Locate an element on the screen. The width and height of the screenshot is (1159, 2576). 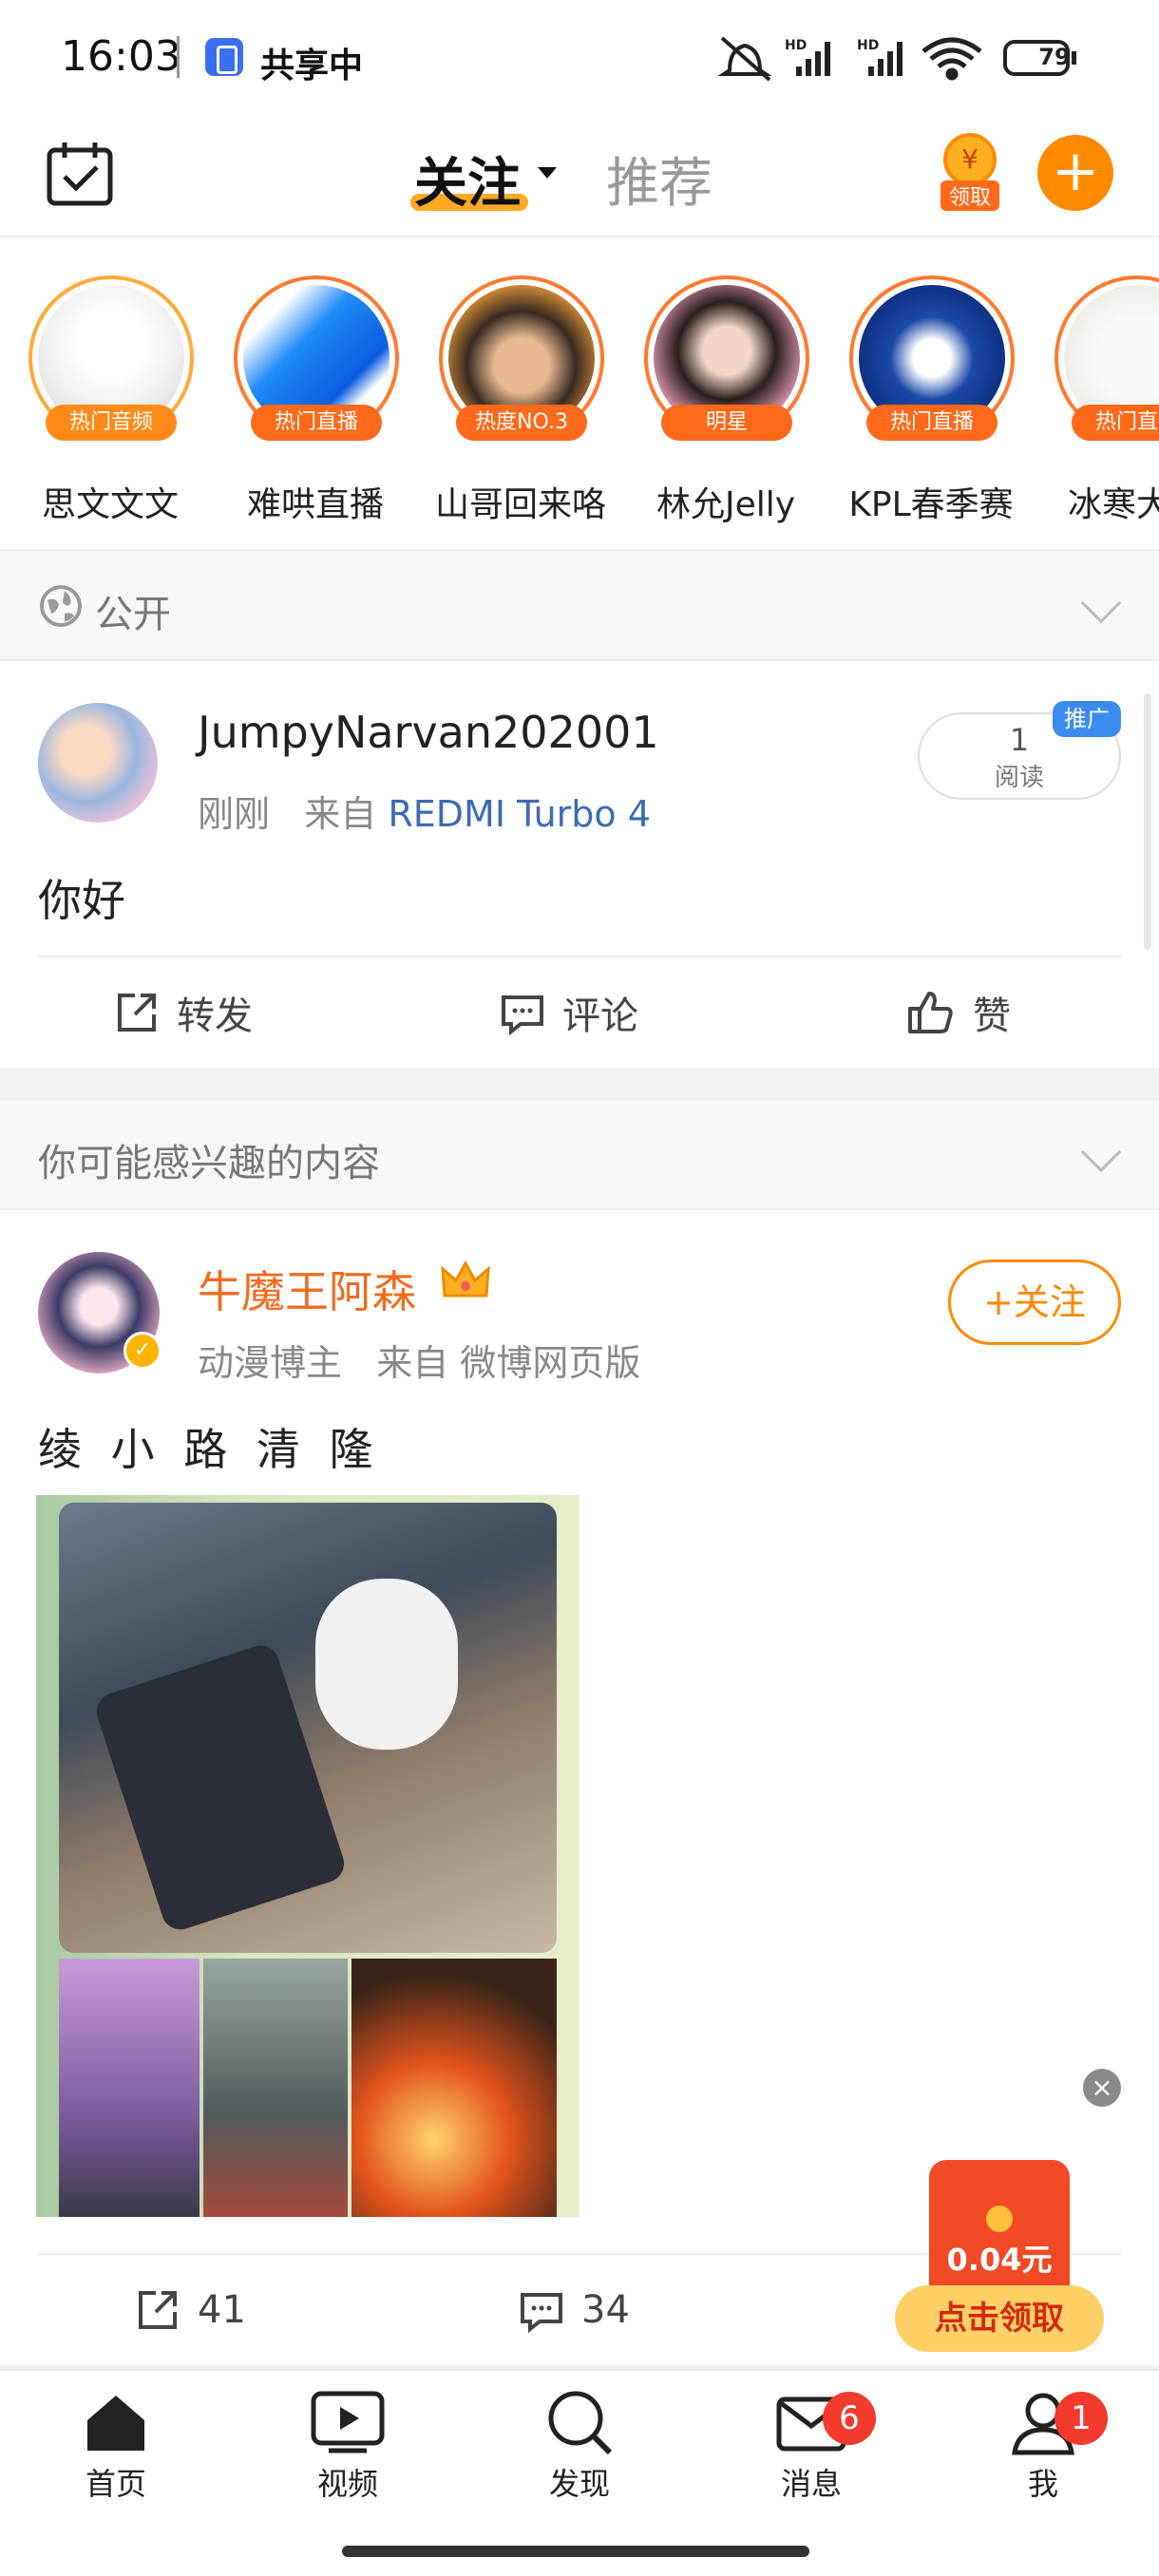
nav-item-me: 我 1 is located at coordinates (1043, 2445).